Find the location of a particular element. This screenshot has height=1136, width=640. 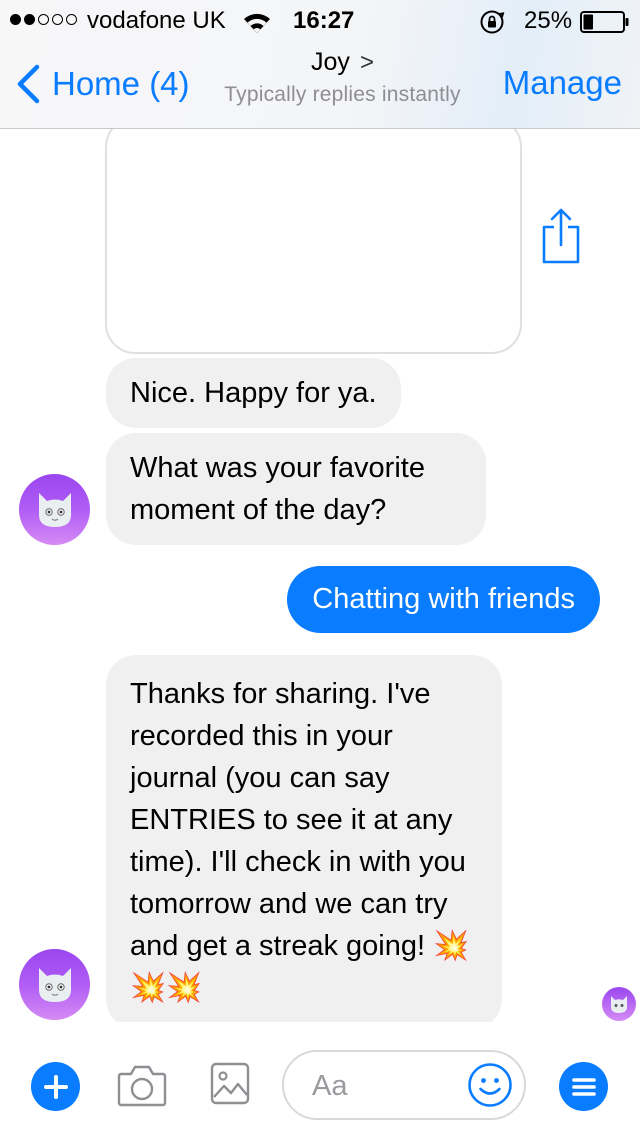

wifi-icon is located at coordinates (257, 23).